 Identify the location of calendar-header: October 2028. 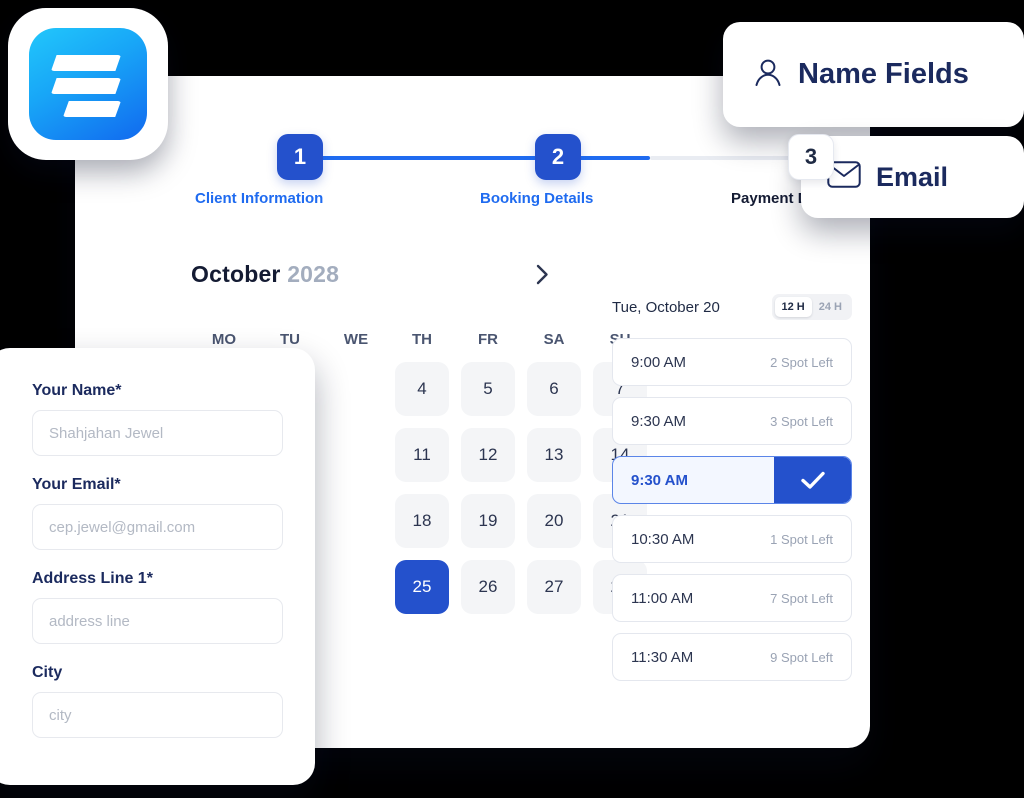
(350, 274).